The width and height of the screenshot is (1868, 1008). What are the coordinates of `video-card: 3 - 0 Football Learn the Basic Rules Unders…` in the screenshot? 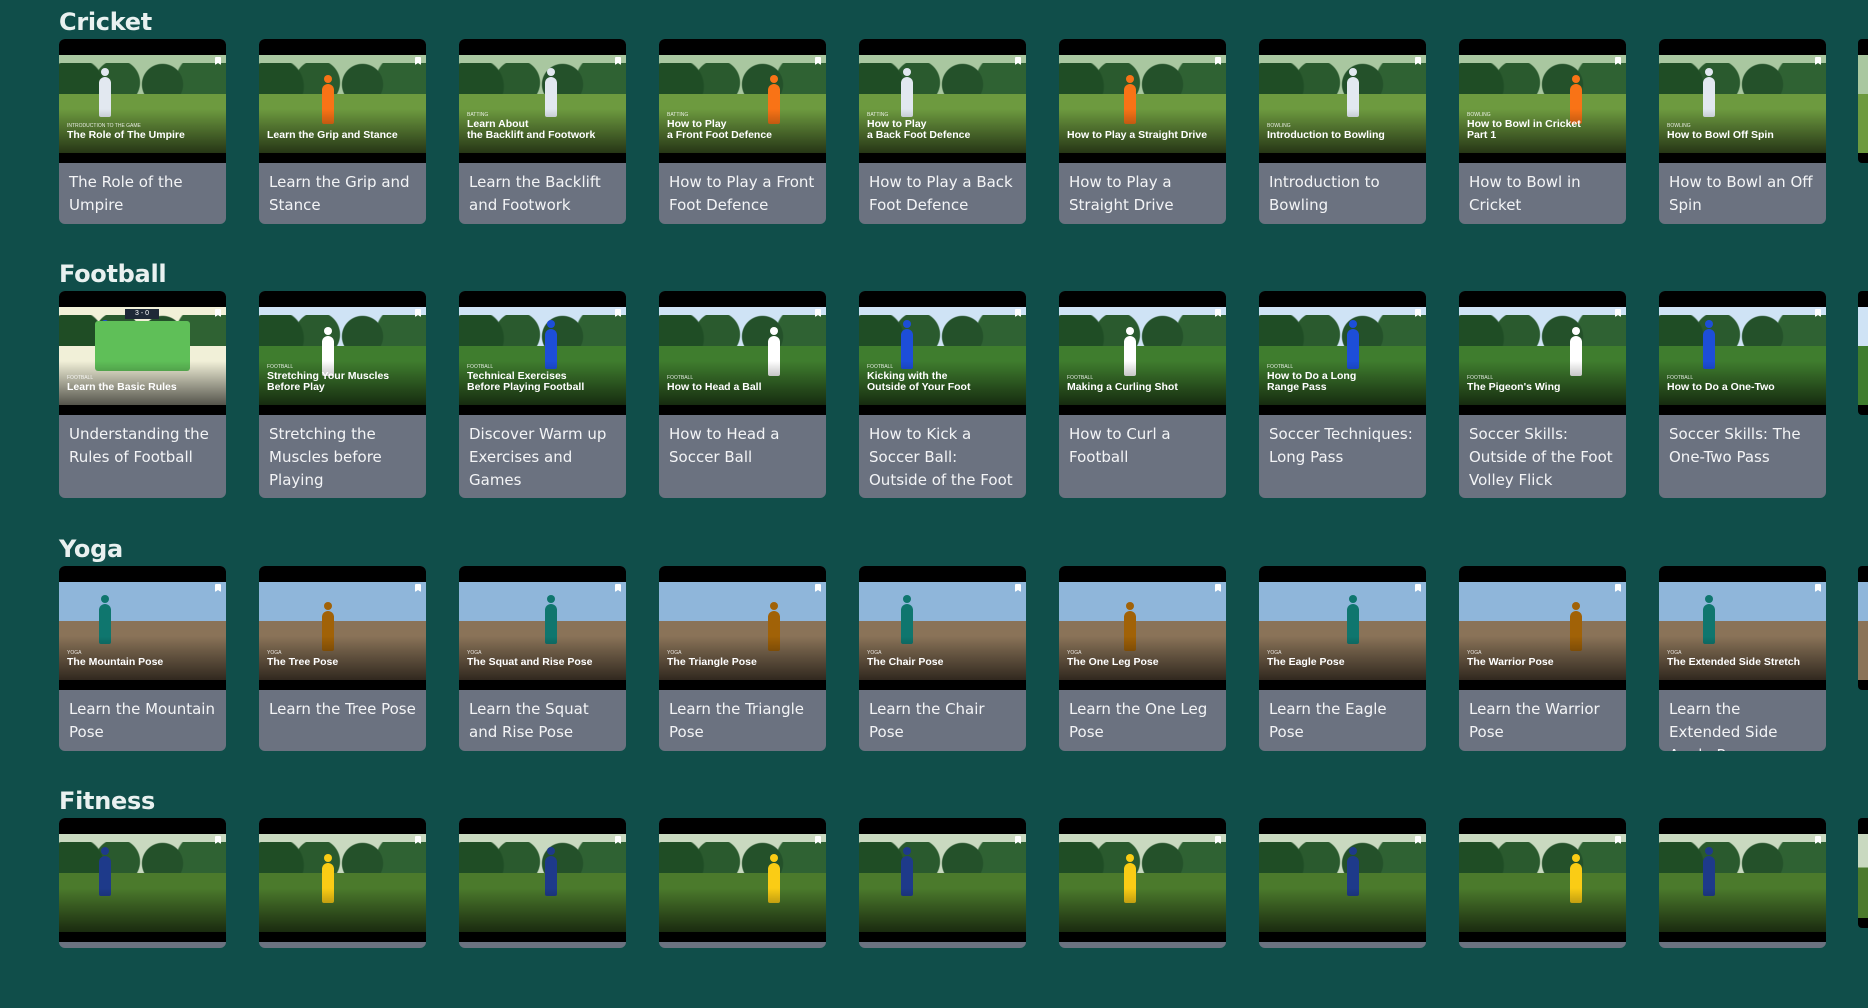 It's located at (142, 394).